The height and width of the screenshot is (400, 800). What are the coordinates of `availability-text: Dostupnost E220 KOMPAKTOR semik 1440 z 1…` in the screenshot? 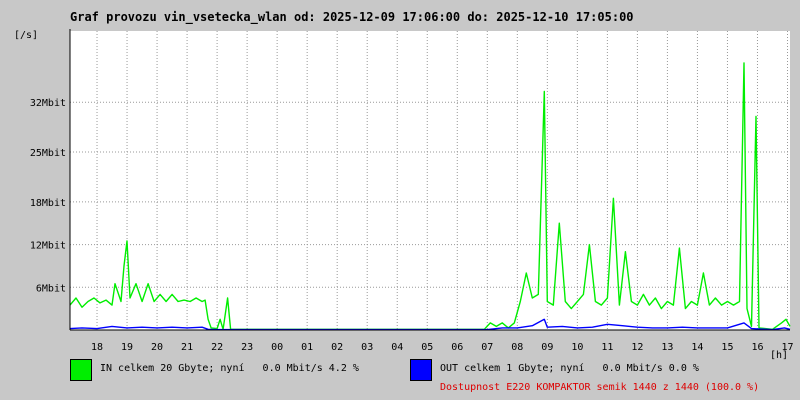 It's located at (600, 387).